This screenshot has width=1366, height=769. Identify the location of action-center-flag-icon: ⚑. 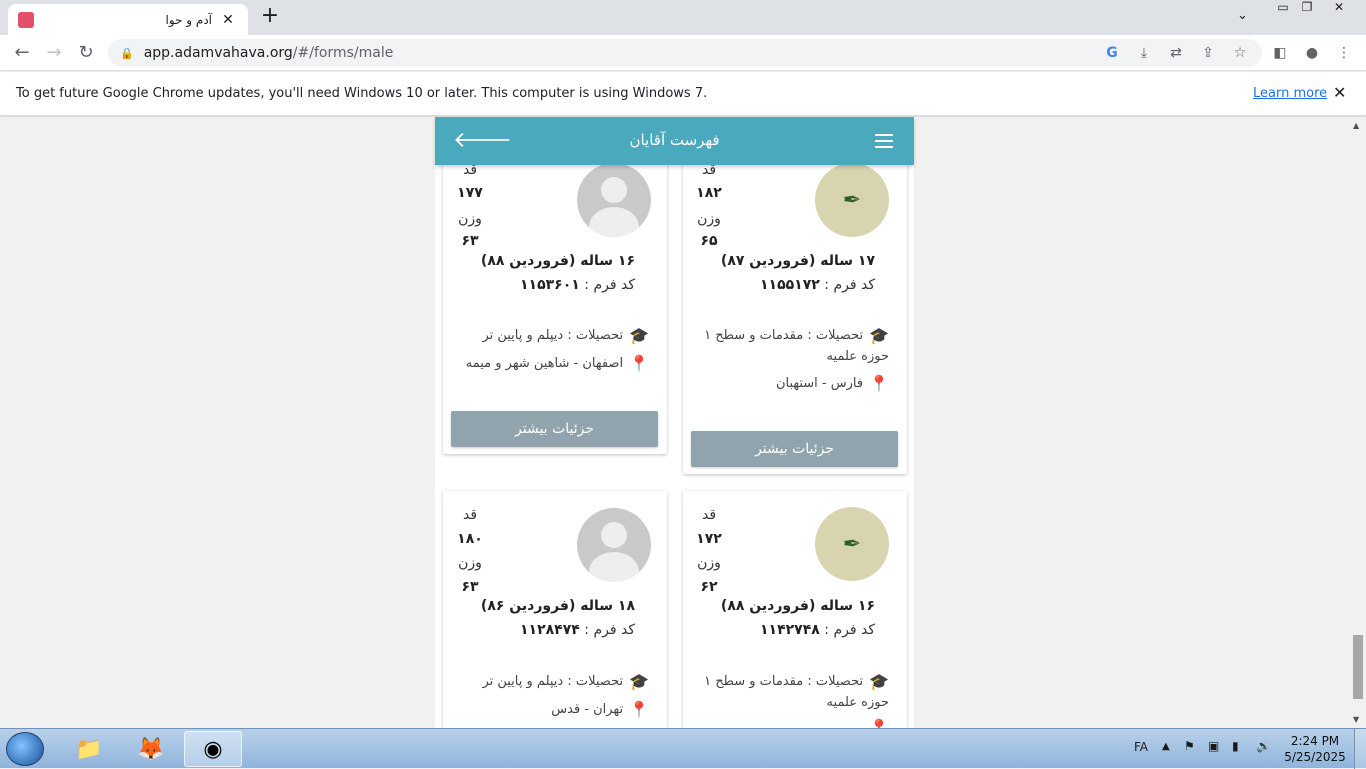
(1189, 746).